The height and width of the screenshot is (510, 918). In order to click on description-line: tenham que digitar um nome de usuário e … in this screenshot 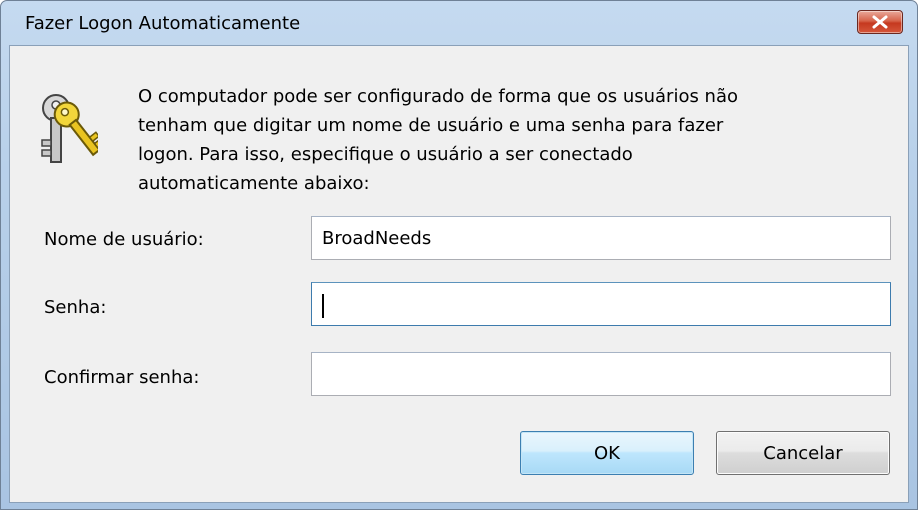, I will do `click(431, 125)`.